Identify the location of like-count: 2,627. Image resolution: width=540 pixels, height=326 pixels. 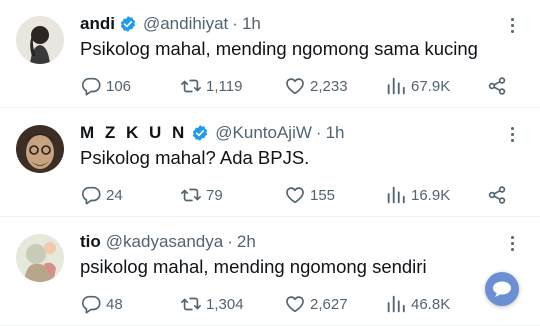
(329, 304).